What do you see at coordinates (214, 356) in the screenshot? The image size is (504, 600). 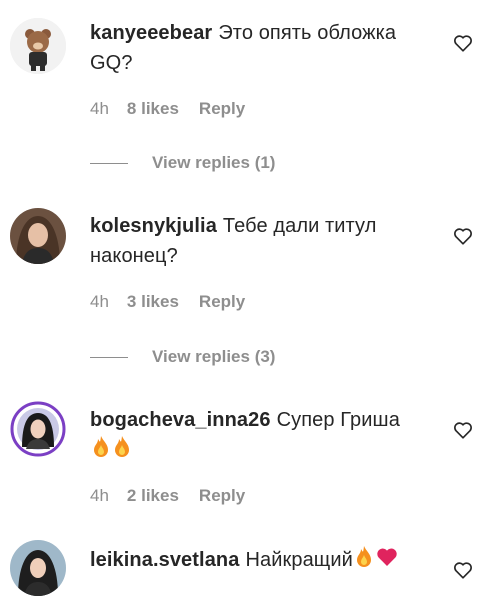 I see `view-replies-label: View replies (3)` at bounding box center [214, 356].